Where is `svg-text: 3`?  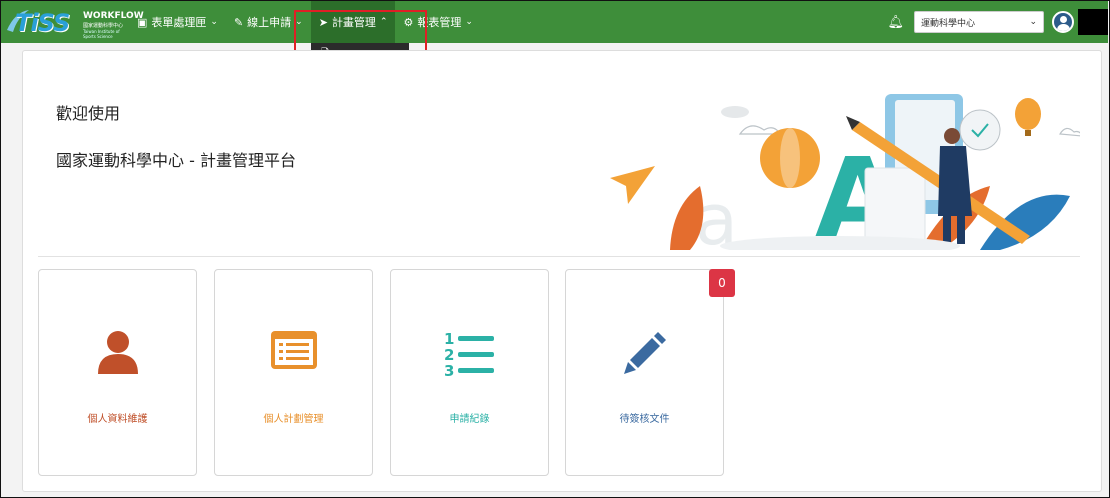
svg-text: 3 is located at coordinates (449, 370).